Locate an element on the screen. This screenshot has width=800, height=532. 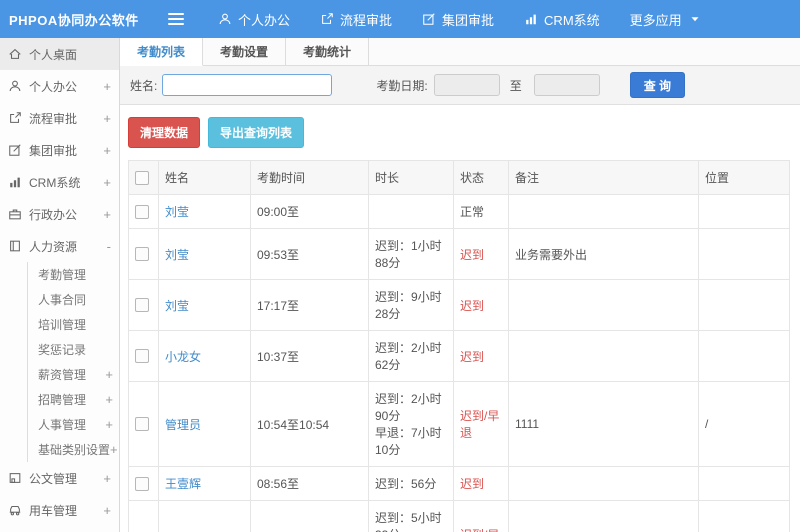
sidebar-item-label: 人力资源 is located at coordinates (53, 246).